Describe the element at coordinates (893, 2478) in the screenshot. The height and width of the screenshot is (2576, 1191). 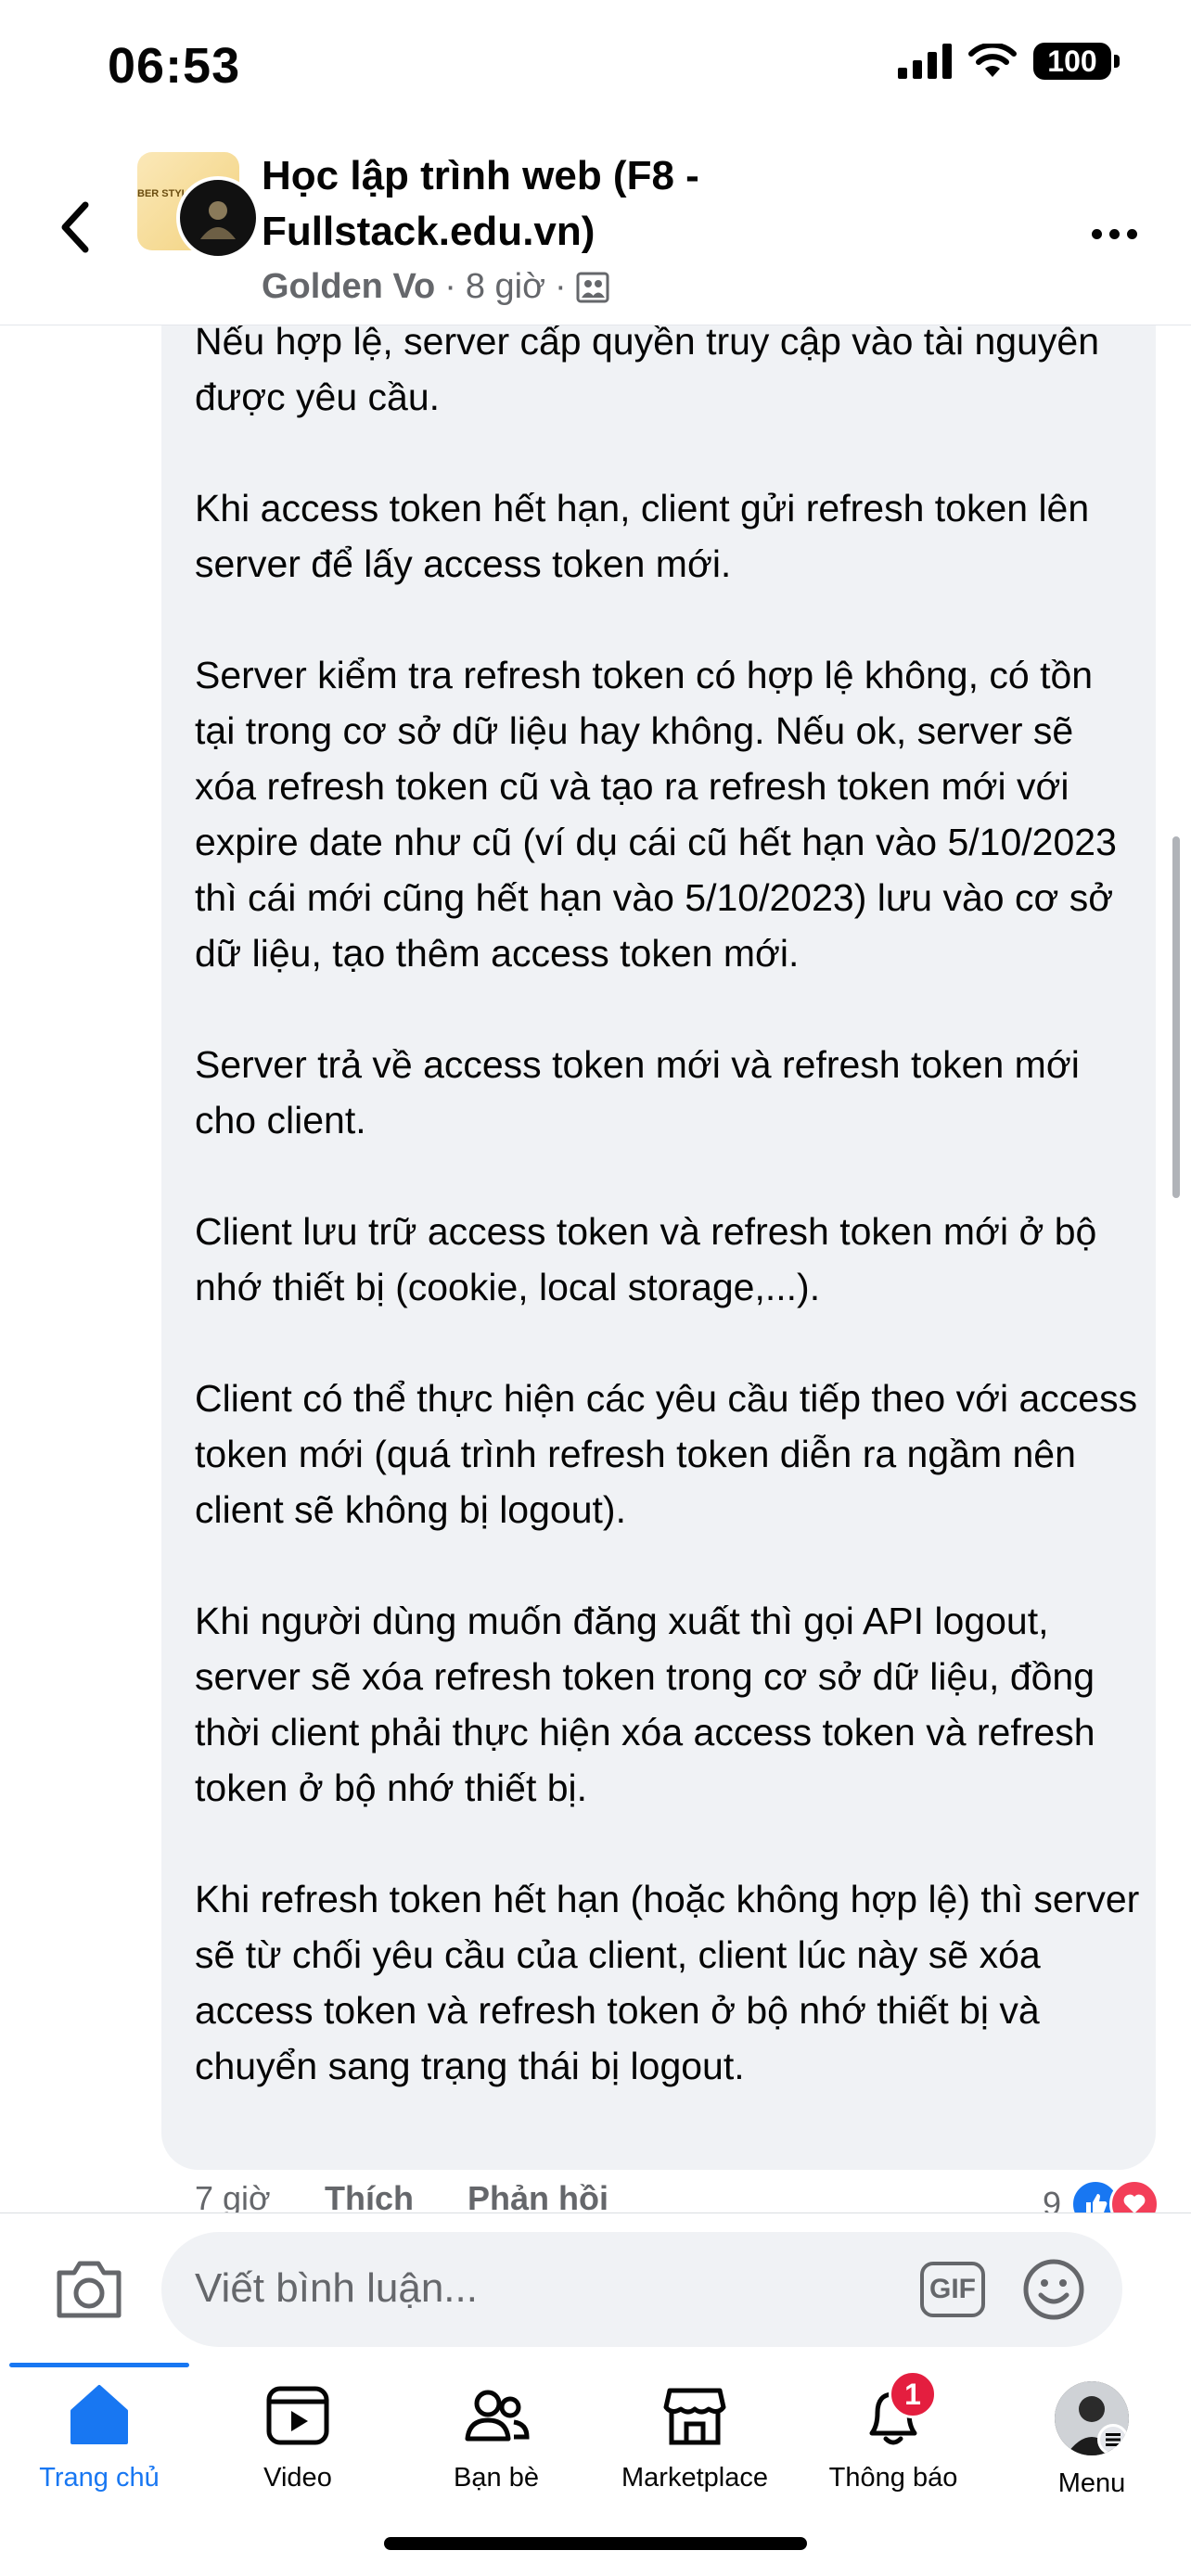
I see `tab-label: Thông báo` at that location.